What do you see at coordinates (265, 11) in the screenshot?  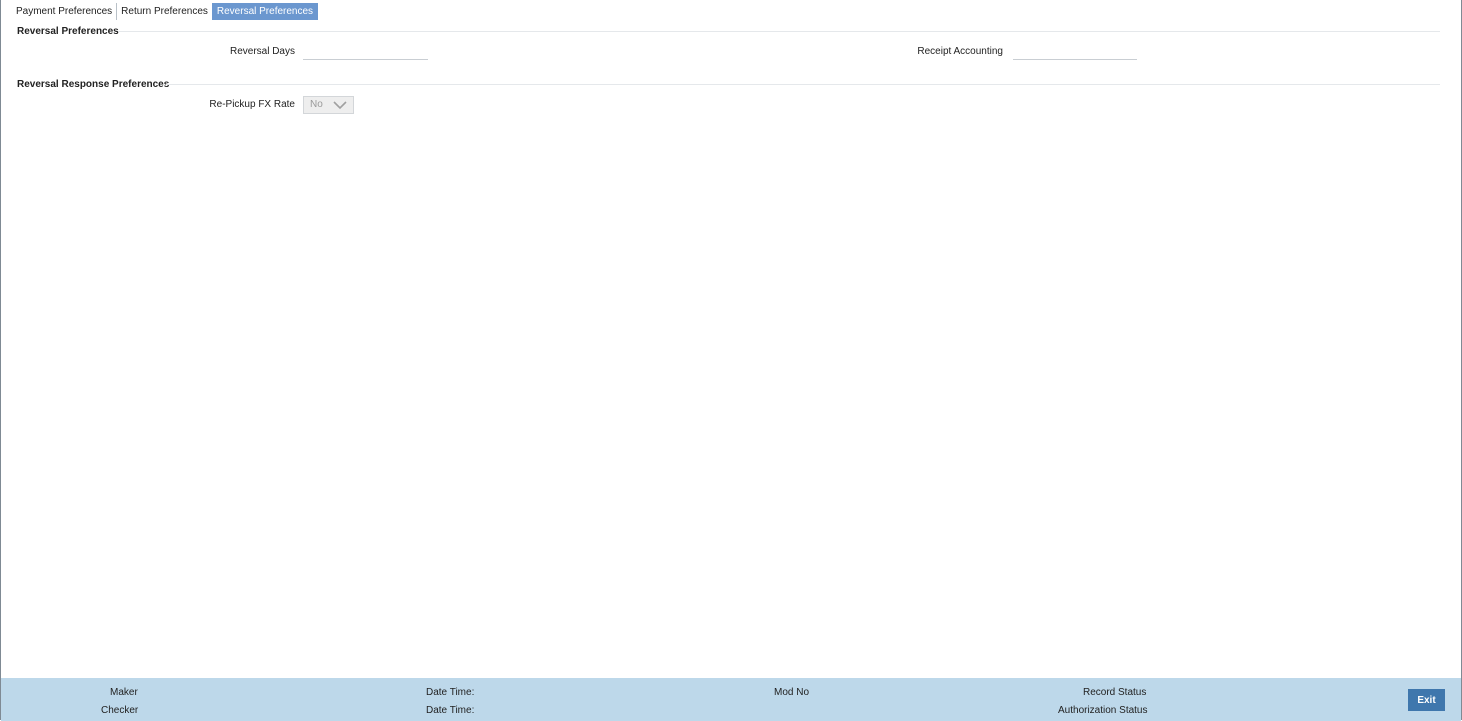 I see `tab-reversal-preferences: Reversal Preferences` at bounding box center [265, 11].